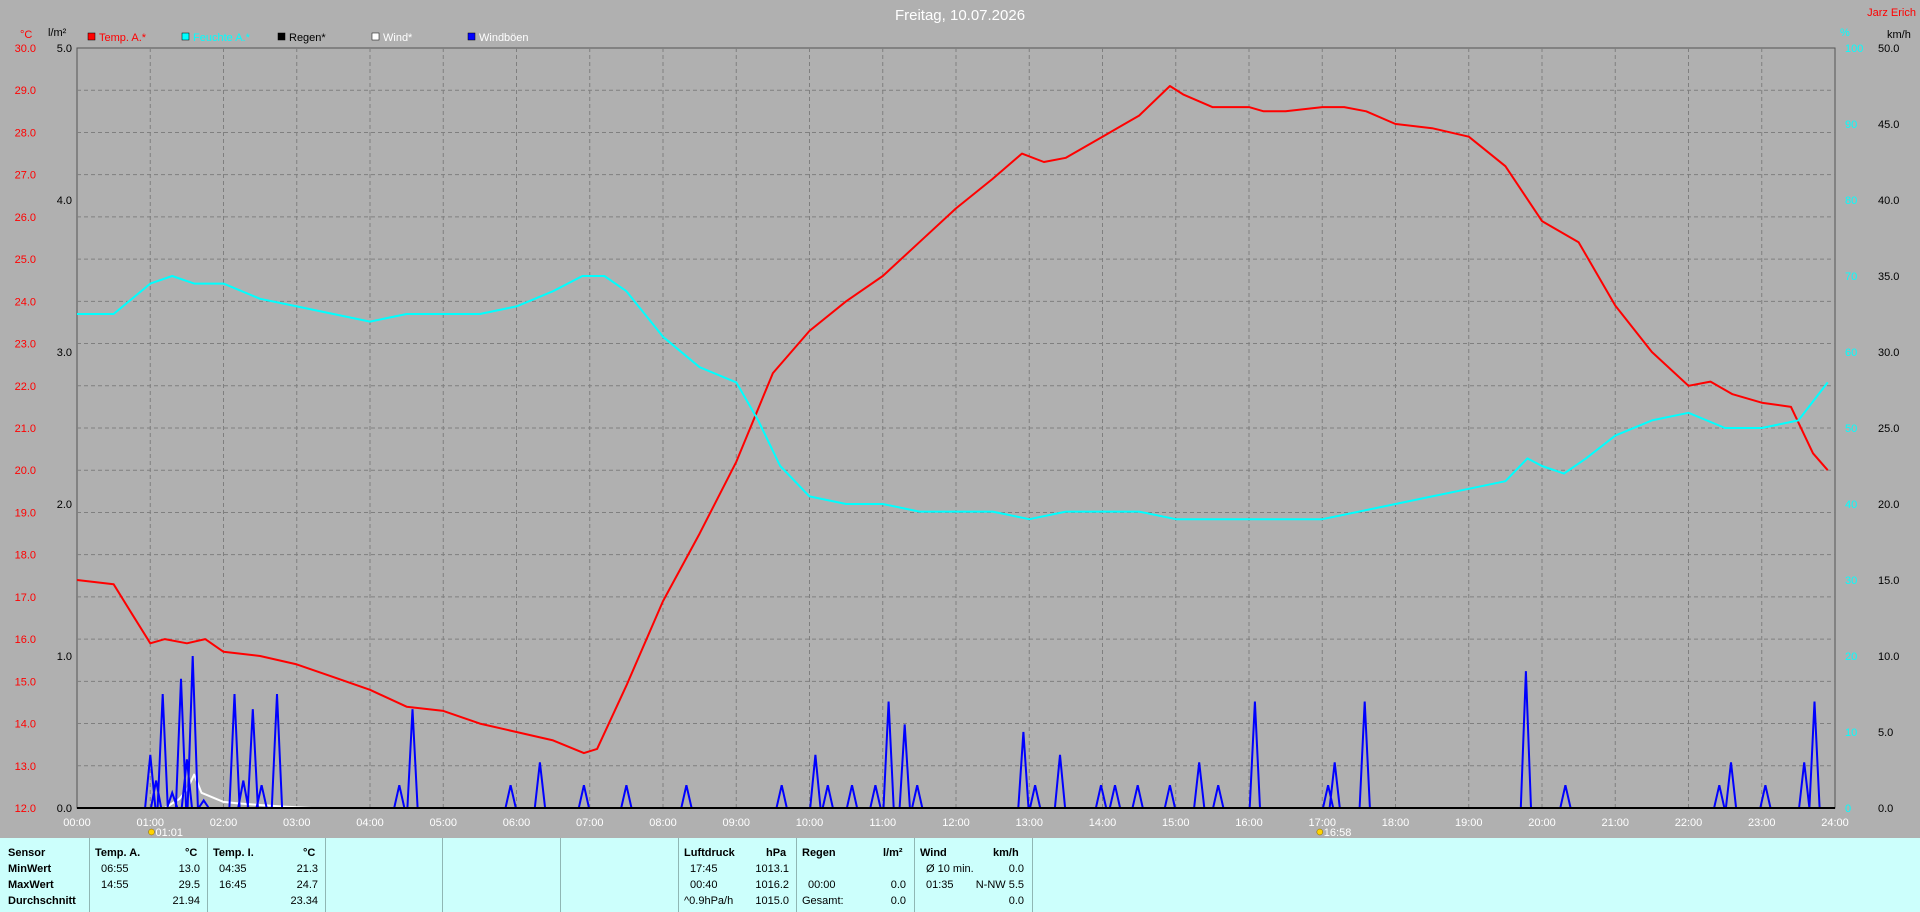  Describe the element at coordinates (1615, 823) in the screenshot. I see `x-tick-label: 21:00` at that location.